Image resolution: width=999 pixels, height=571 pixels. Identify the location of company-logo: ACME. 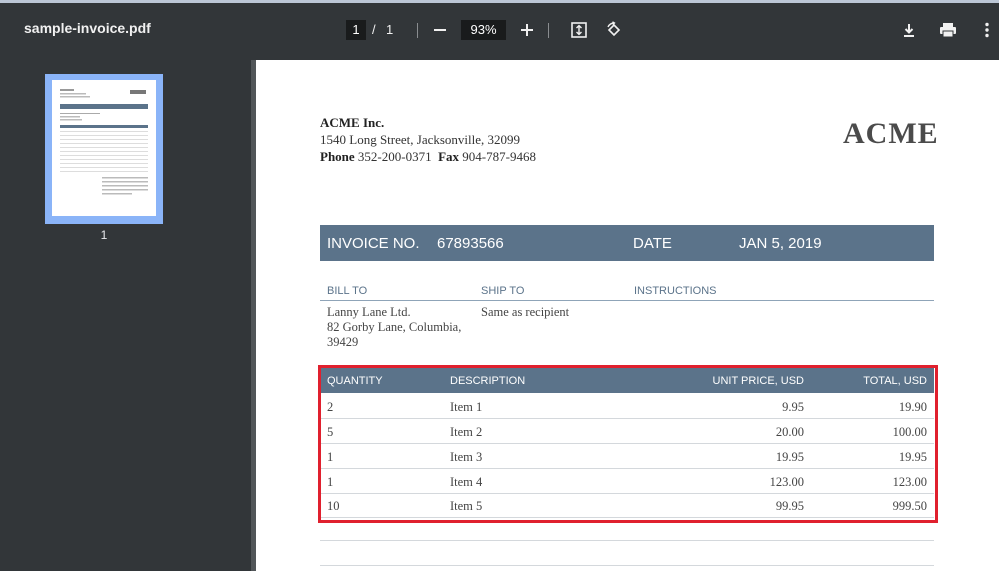
(891, 133).